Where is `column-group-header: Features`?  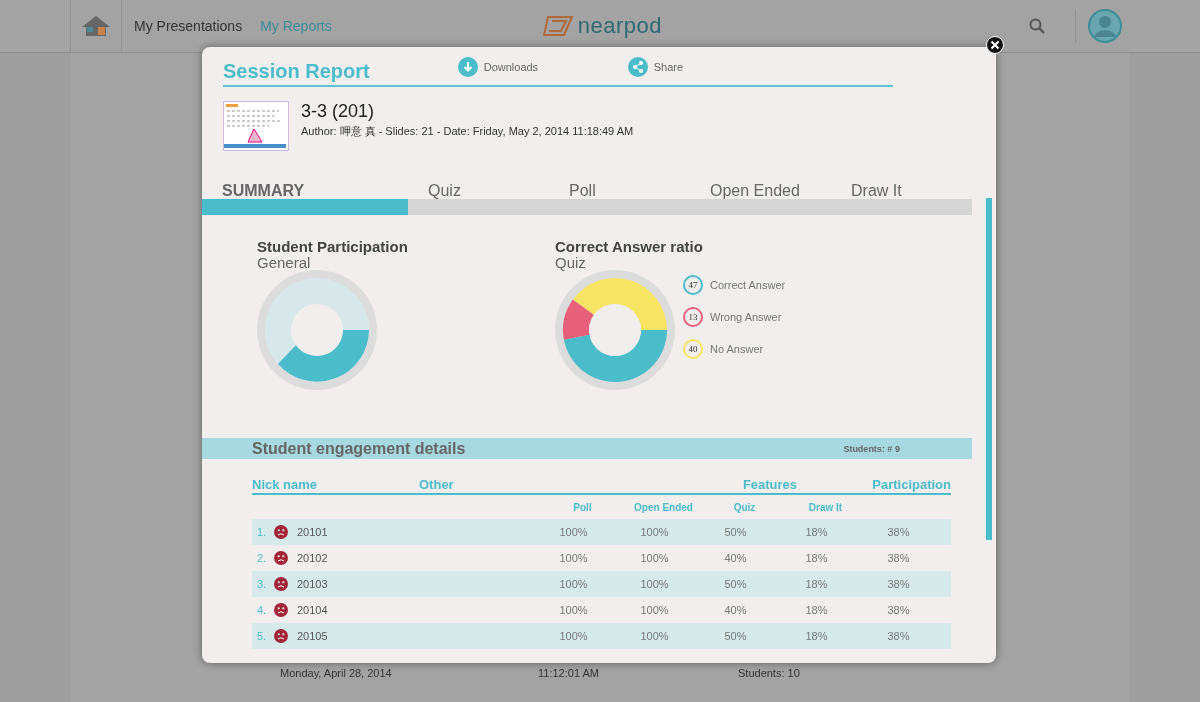
column-group-header: Features is located at coordinates (770, 485).